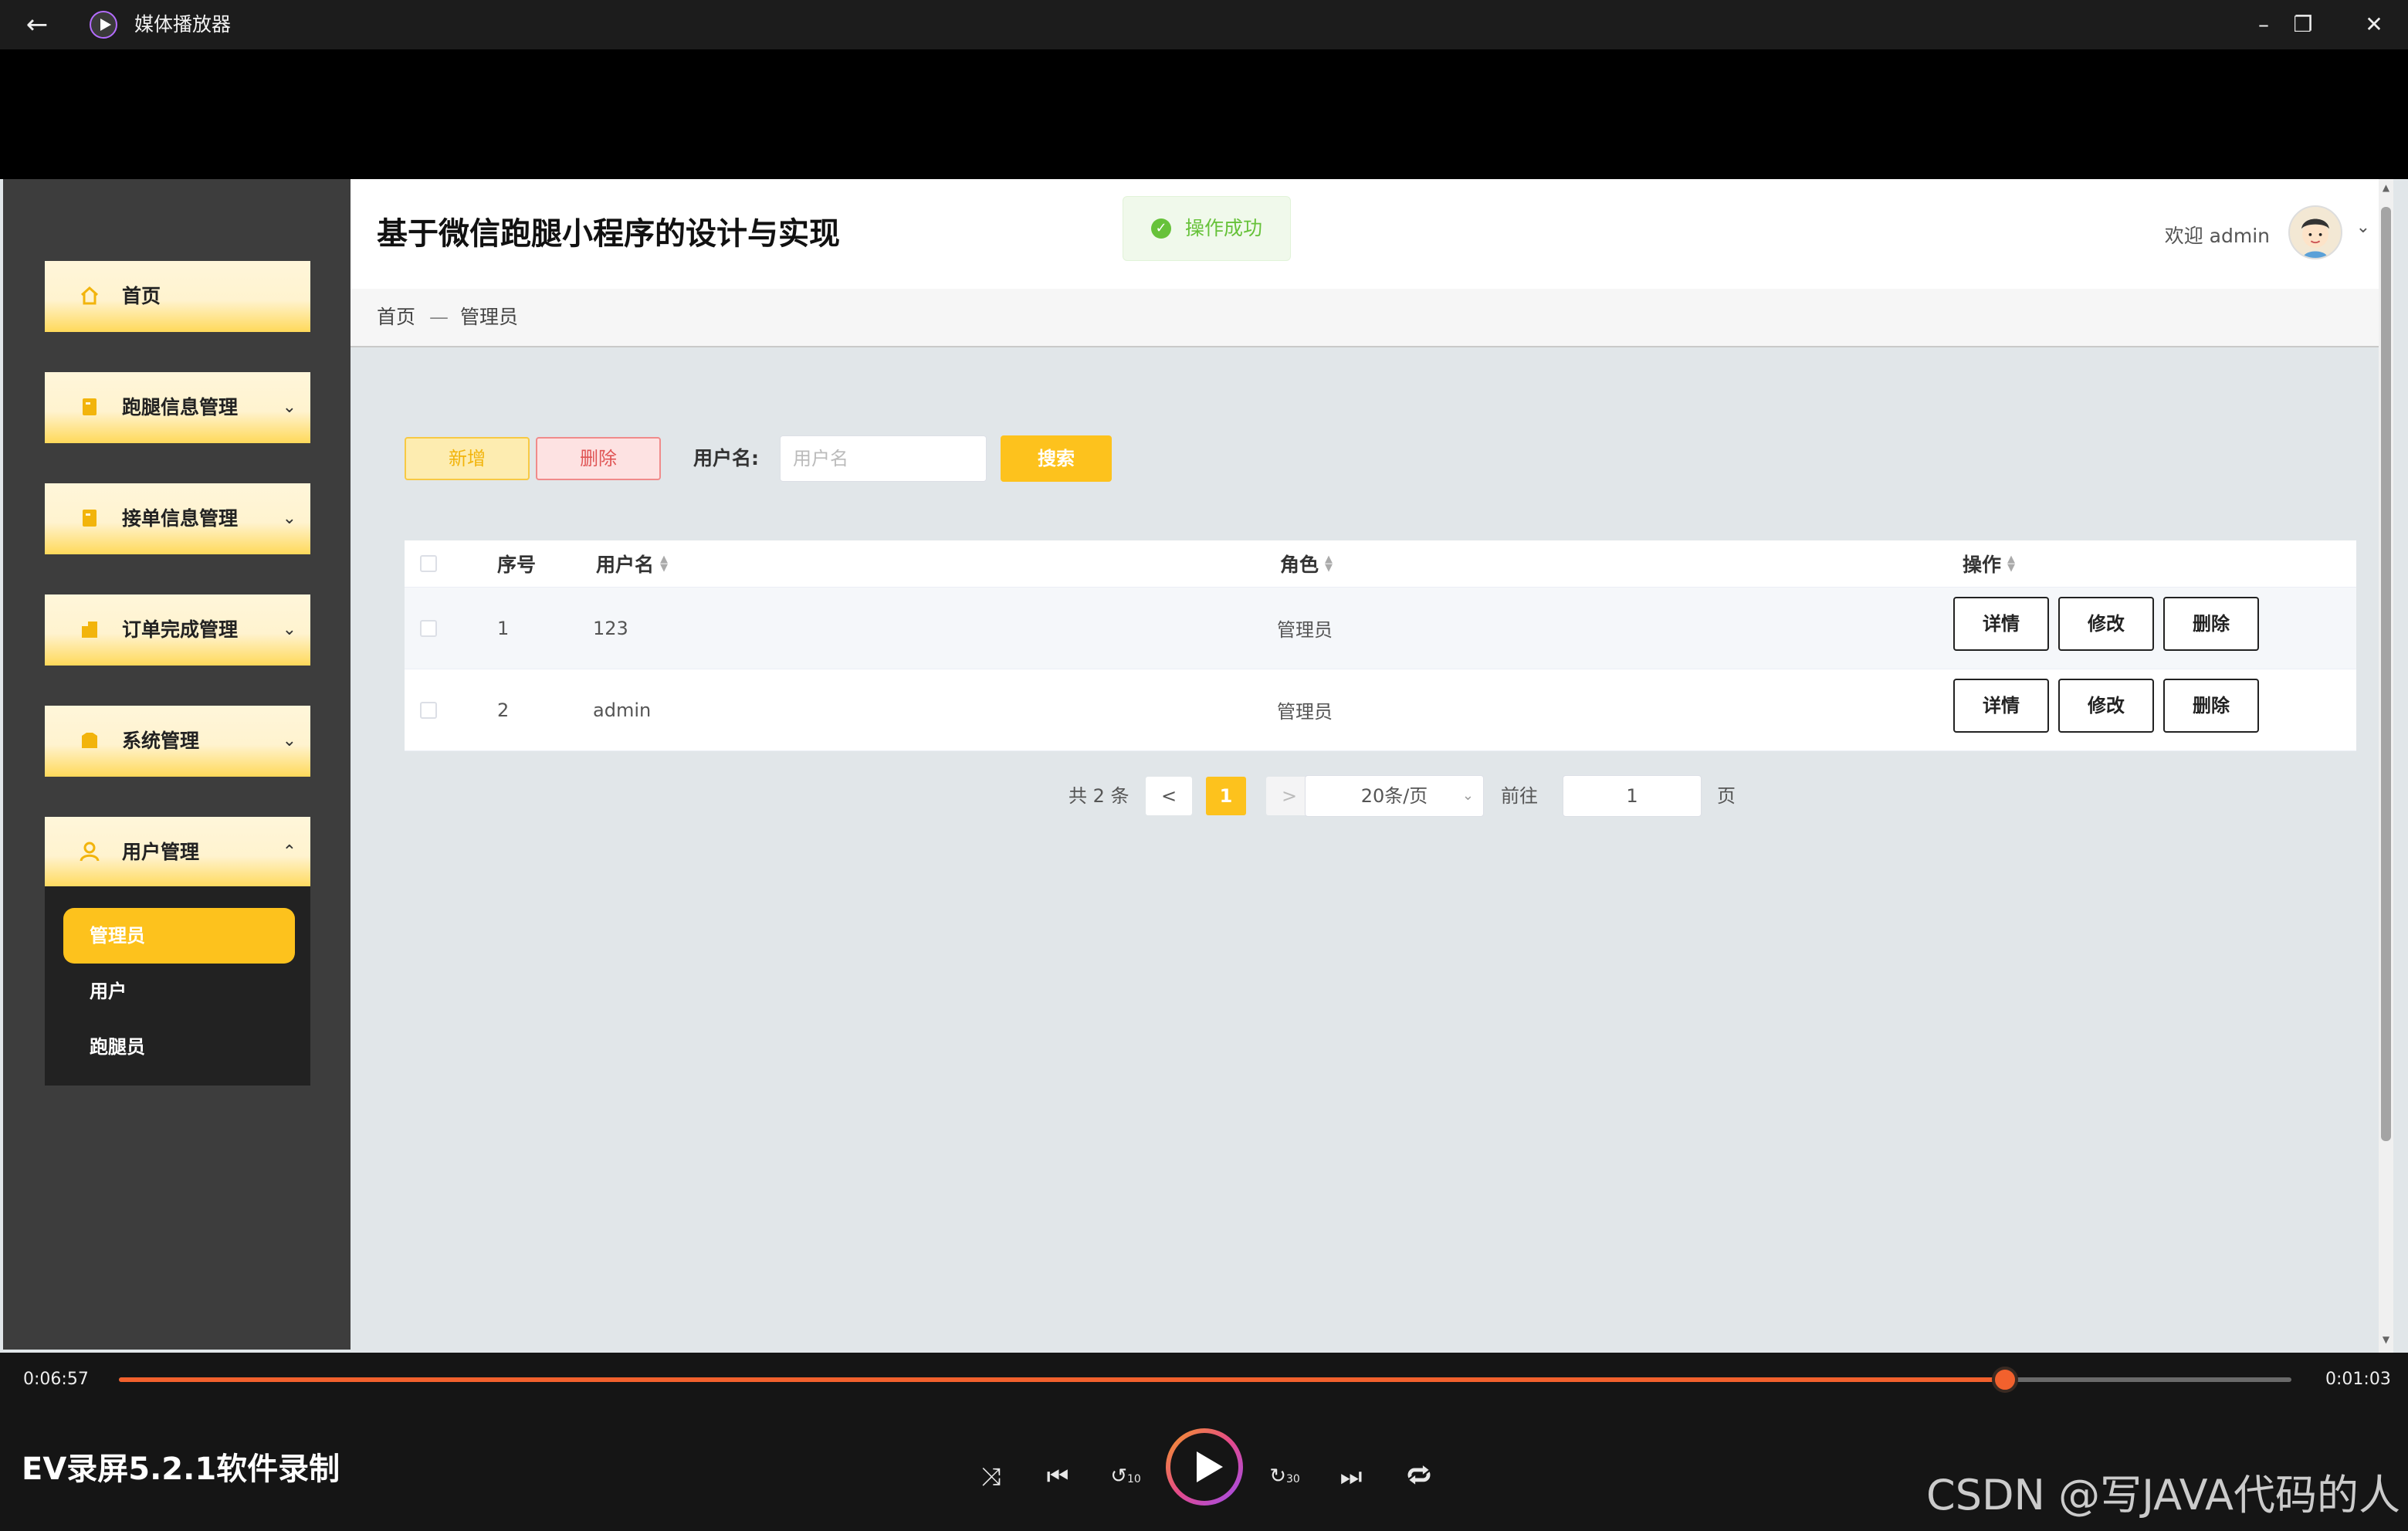 The image size is (2408, 1531). I want to click on breadcrumb: 首页 — 管理员, so click(1372, 318).